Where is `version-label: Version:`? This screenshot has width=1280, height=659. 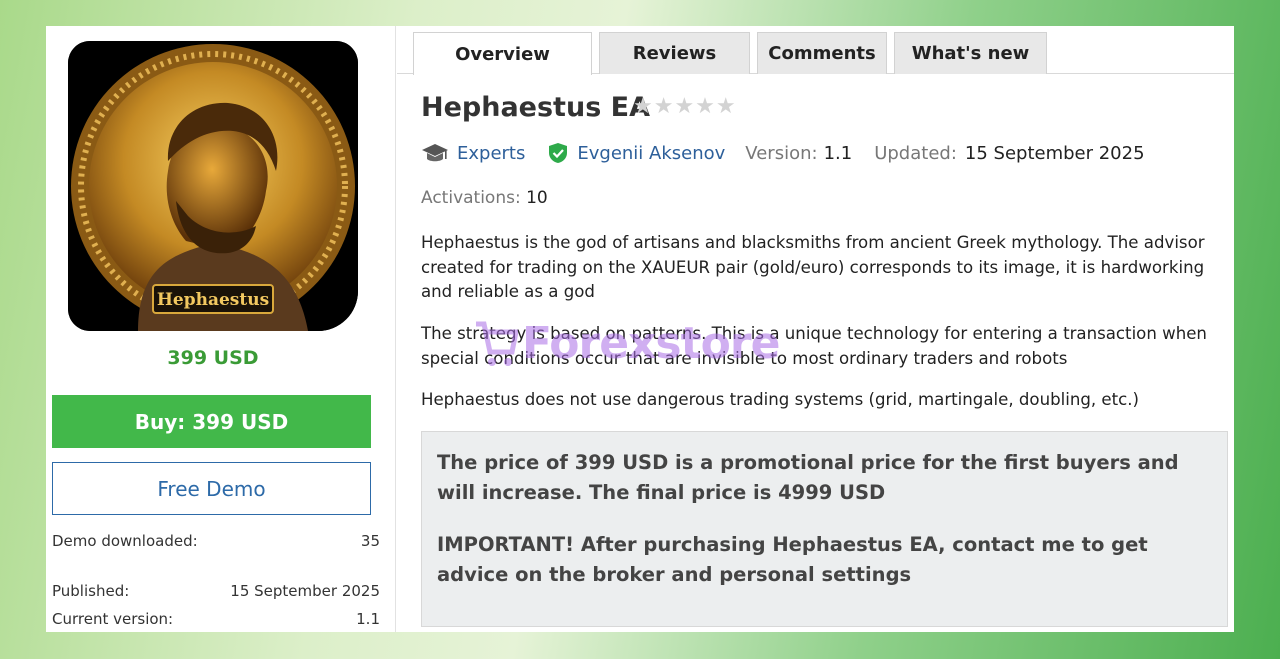 version-label: Version: is located at coordinates (781, 153).